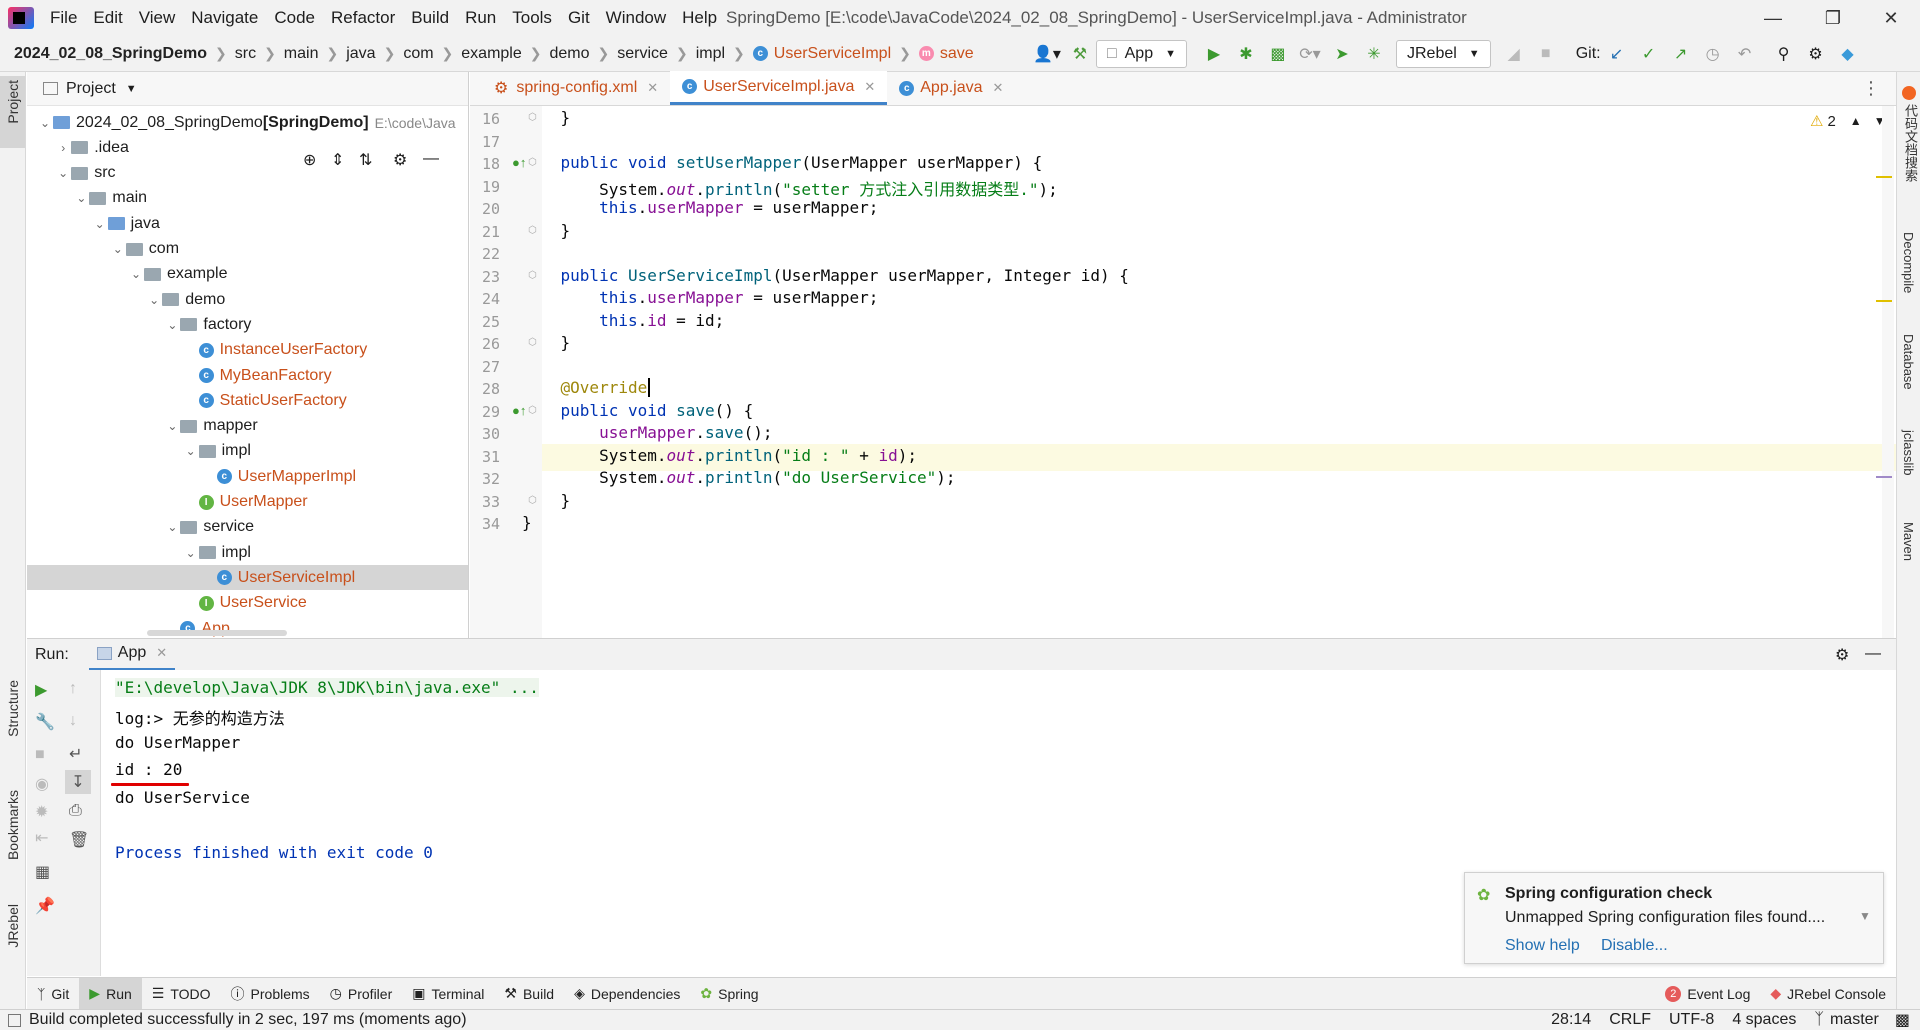  What do you see at coordinates (91, 89) in the screenshot?
I see `project-view-label: Project` at bounding box center [91, 89].